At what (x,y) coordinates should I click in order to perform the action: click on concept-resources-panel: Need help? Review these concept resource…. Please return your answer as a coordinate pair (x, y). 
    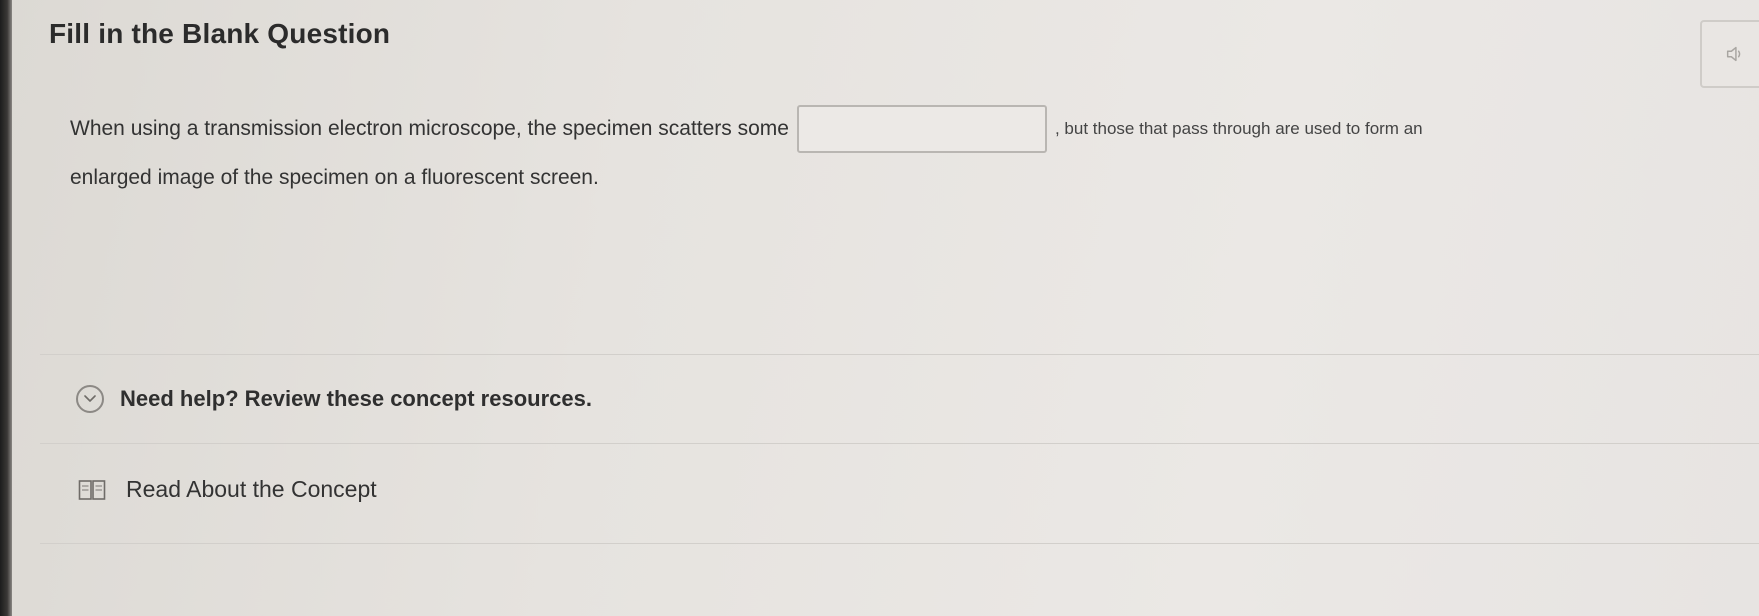
    Looking at the image, I should click on (899, 399).